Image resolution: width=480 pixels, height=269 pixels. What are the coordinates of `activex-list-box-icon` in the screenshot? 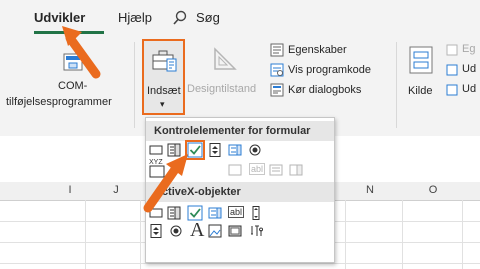 It's located at (215, 213).